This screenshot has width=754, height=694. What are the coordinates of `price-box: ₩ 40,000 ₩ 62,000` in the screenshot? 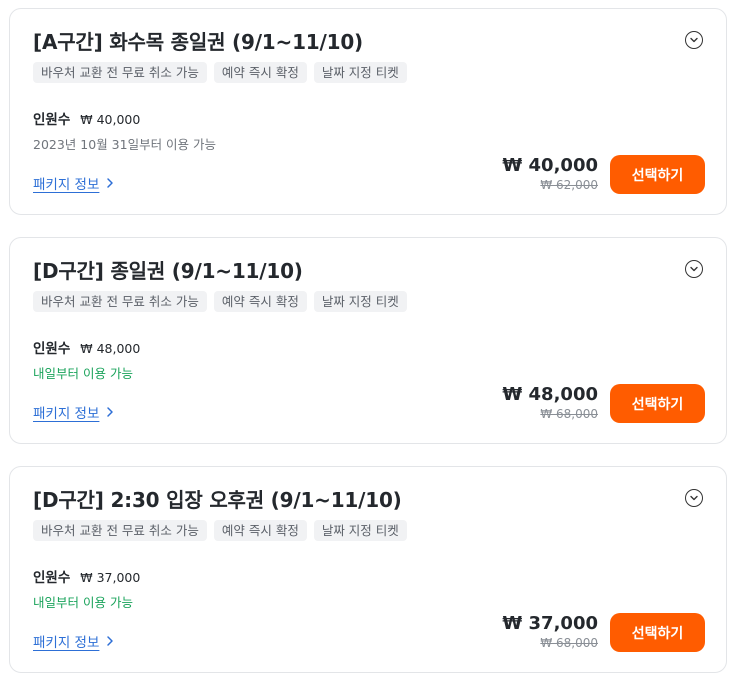 It's located at (550, 174).